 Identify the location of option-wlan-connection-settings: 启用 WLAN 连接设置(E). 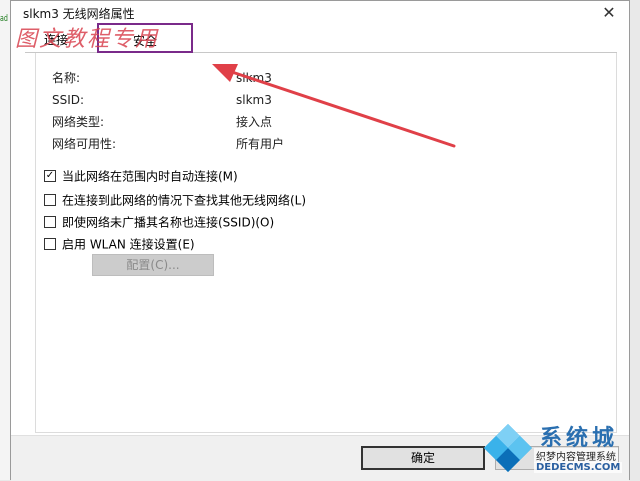
(119, 244).